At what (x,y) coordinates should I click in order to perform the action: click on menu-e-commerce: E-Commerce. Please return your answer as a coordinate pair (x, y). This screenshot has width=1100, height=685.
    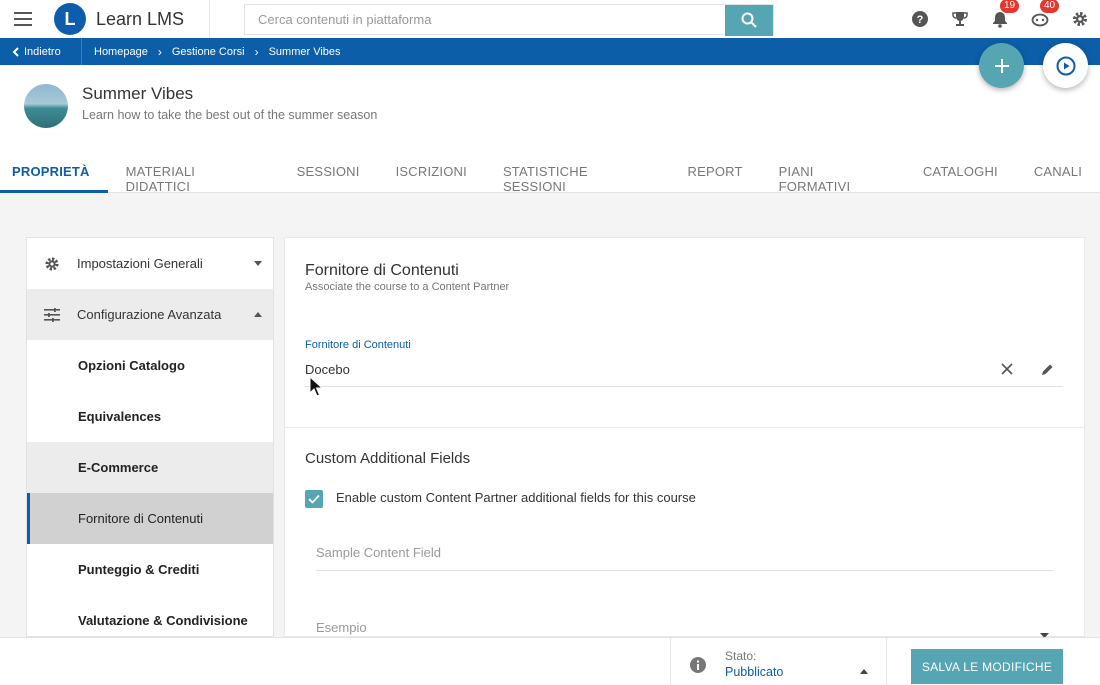
    Looking at the image, I should click on (150, 467).